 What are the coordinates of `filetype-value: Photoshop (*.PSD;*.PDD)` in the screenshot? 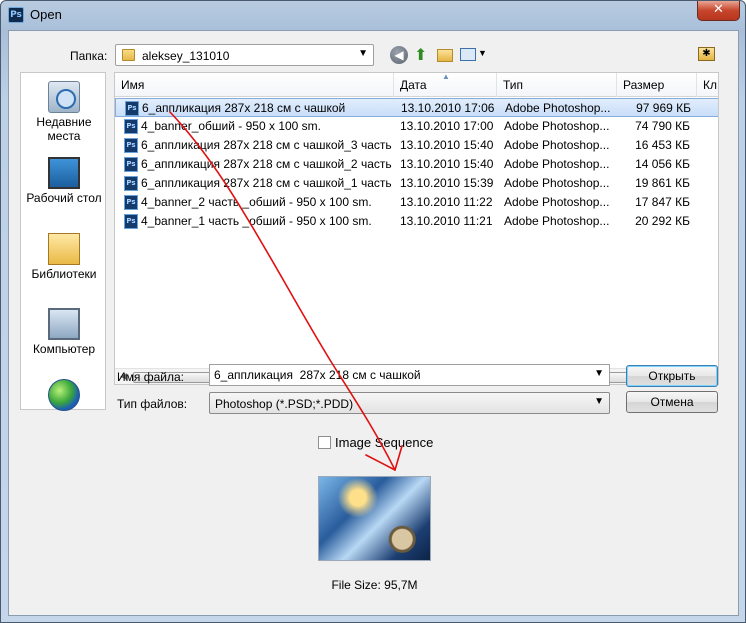 It's located at (284, 404).